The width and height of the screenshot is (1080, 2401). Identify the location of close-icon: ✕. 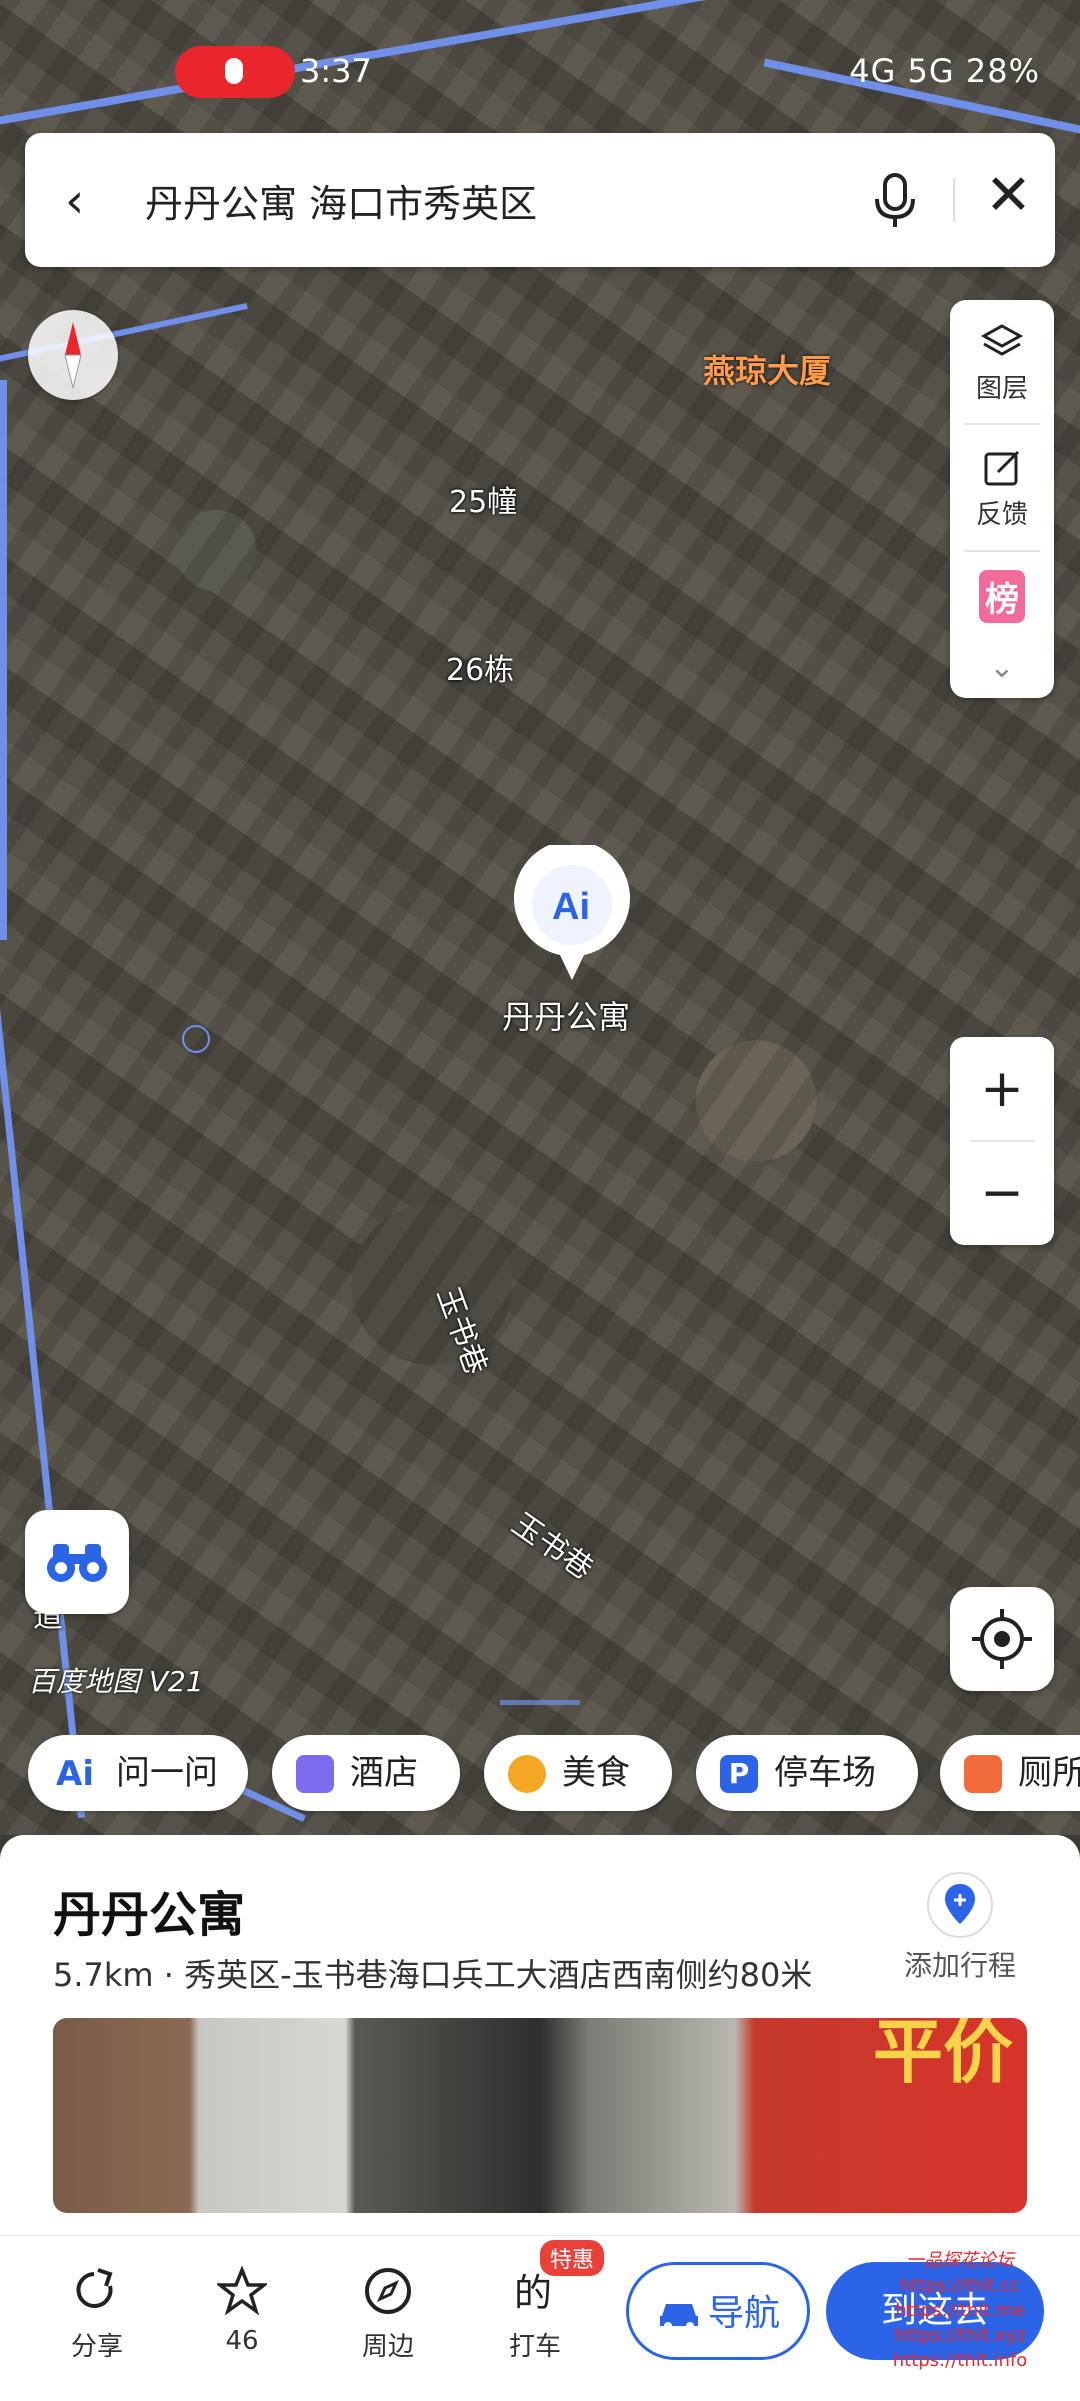
(1008, 195).